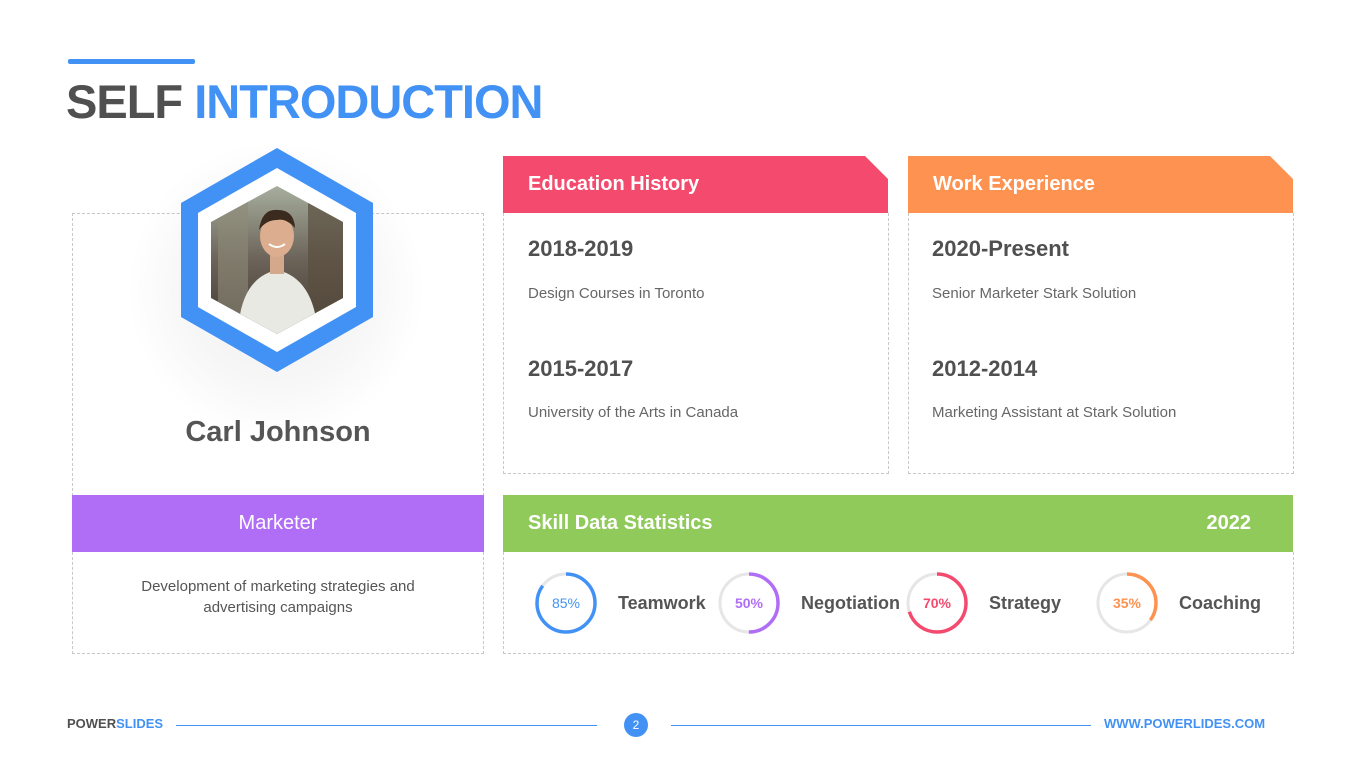  I want to click on role-description-line-2: advertising campaigns, so click(278, 607).